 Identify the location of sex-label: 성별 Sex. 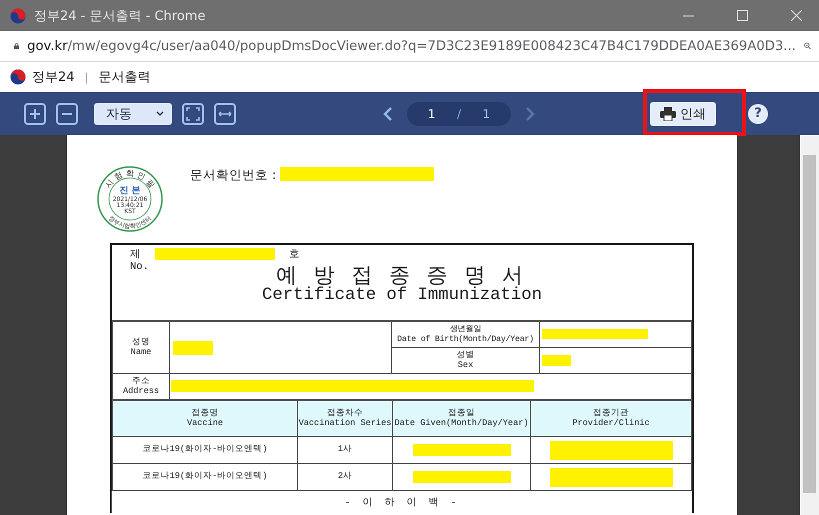
(465, 360).